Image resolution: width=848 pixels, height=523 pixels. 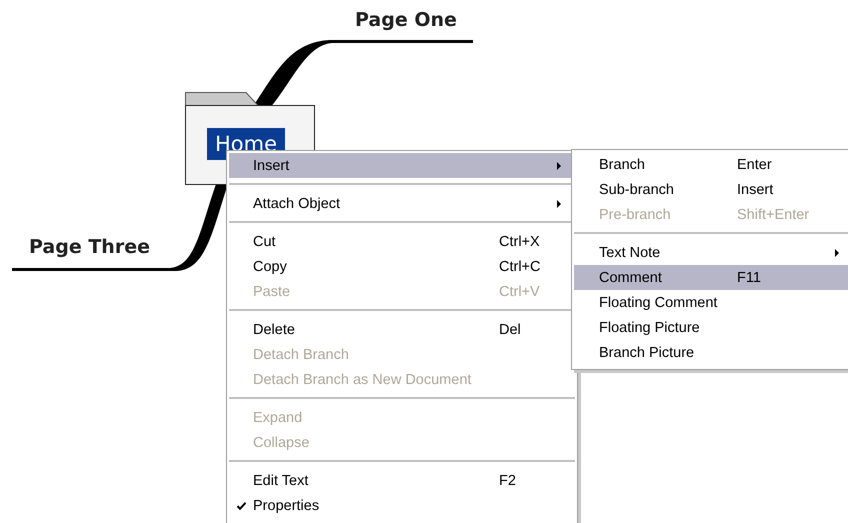 What do you see at coordinates (297, 204) in the screenshot?
I see `menu-item-label: Attach Object` at bounding box center [297, 204].